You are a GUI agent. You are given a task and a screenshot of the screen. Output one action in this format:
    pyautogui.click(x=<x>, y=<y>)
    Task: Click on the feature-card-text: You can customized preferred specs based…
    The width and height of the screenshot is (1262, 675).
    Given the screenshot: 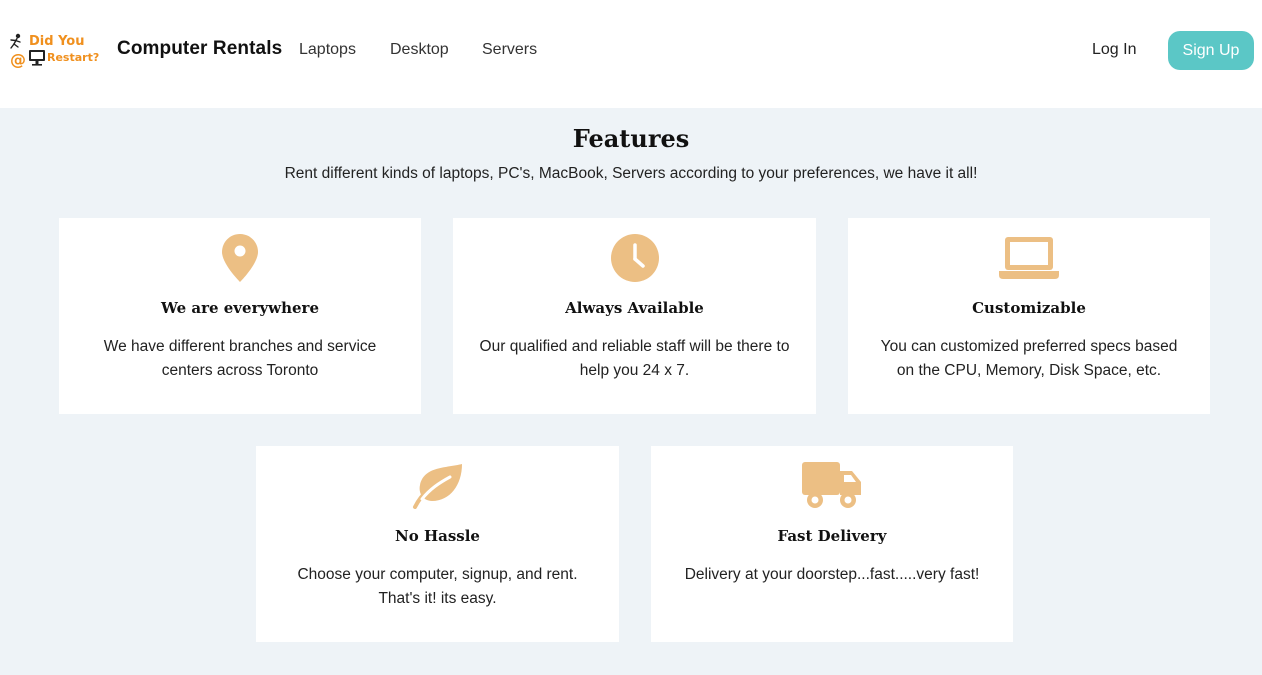 What is the action you would take?
    pyautogui.click(x=1029, y=358)
    